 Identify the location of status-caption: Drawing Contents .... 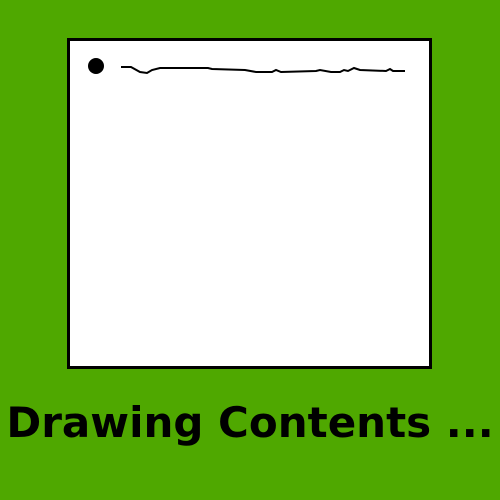
(250, 422).